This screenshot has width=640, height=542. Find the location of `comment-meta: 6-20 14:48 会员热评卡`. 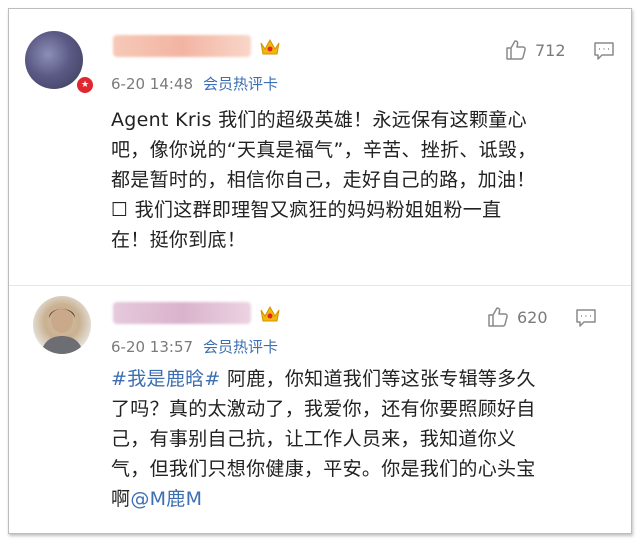

comment-meta: 6-20 14:48 会员热评卡 is located at coordinates (194, 83).